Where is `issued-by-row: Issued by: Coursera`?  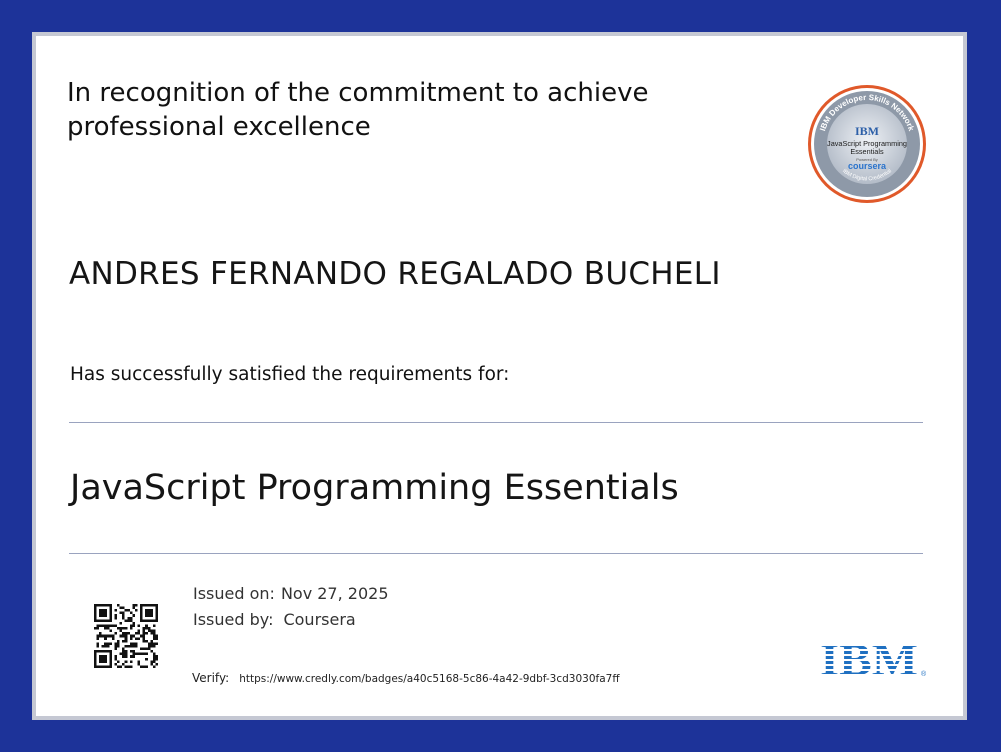
issued-by-row: Issued by: Coursera is located at coordinates (274, 619).